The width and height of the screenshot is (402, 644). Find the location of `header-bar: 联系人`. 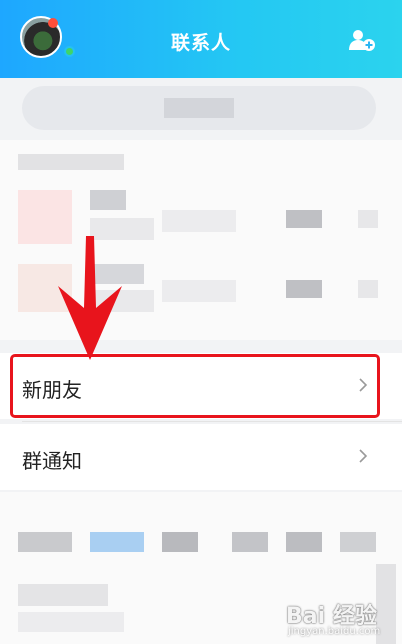

header-bar: 联系人 is located at coordinates (201, 39).